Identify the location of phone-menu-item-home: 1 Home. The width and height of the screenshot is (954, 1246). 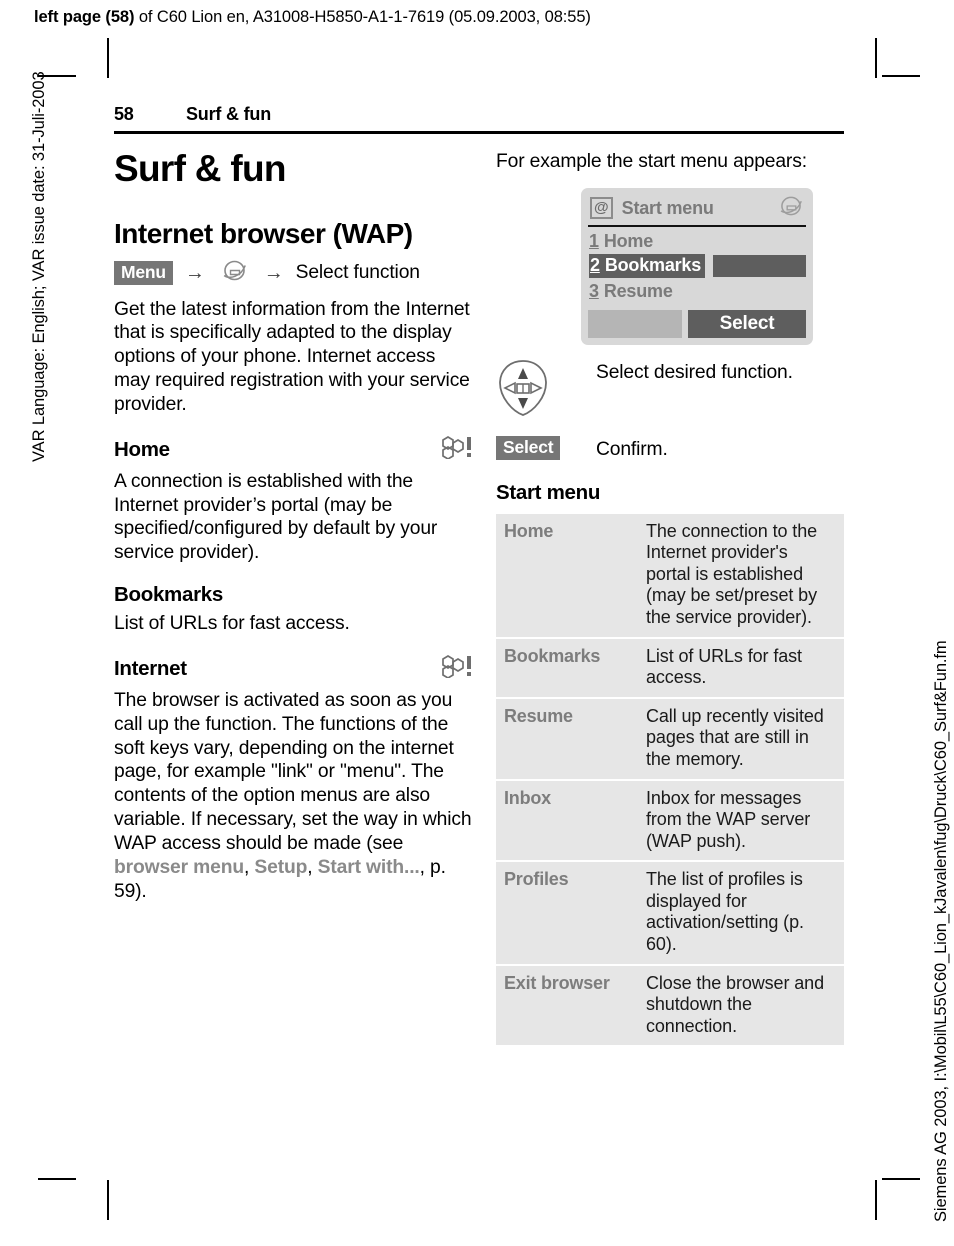
(697, 241).